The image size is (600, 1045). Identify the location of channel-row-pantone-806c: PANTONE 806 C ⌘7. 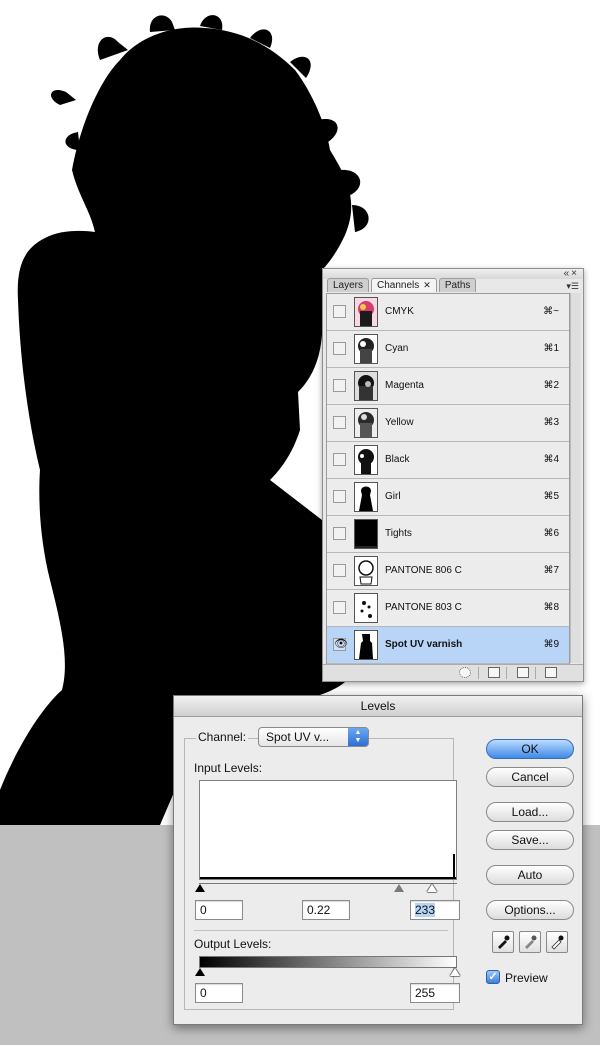
(448, 571).